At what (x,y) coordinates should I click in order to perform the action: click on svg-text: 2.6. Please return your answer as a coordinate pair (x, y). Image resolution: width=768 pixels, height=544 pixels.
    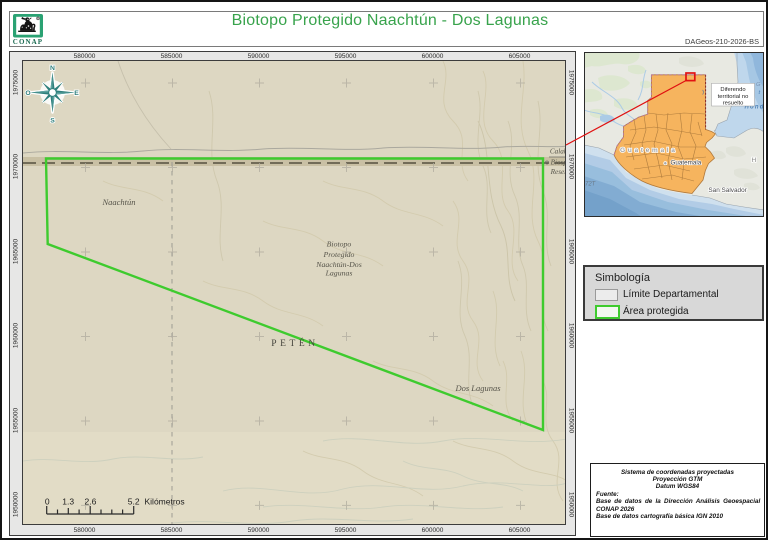
    Looking at the image, I should click on (90, 502).